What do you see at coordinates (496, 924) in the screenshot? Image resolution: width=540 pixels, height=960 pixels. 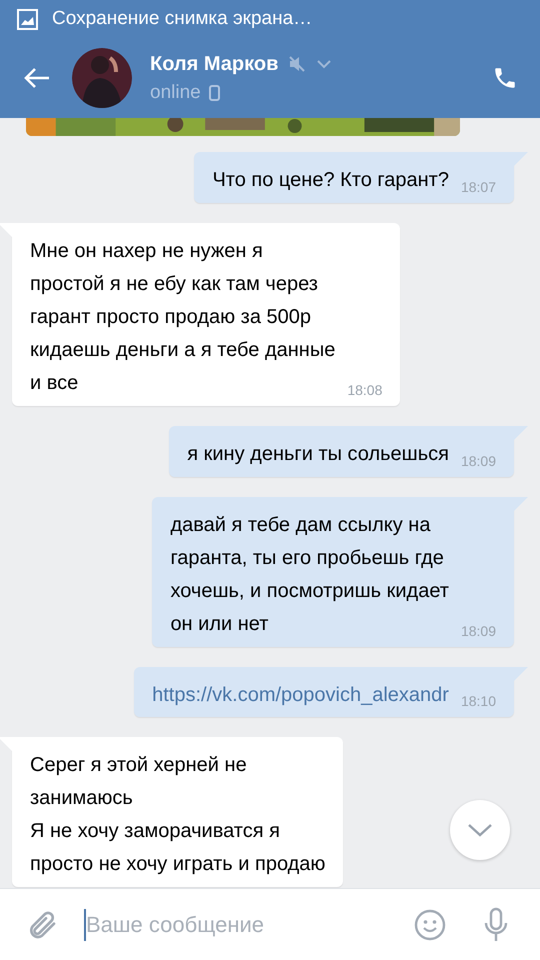 I see `microphone-icon` at bounding box center [496, 924].